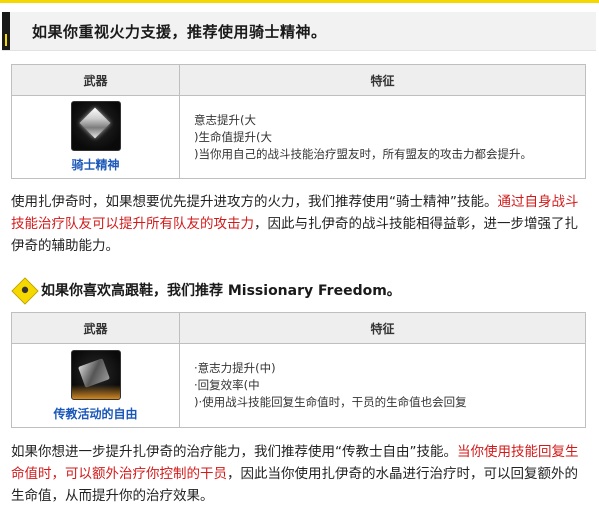  What do you see at coordinates (330, 402) in the screenshot?
I see `feature-line: )·使用战斗技能回复生命值时，干员的生命值也会回复` at bounding box center [330, 402].